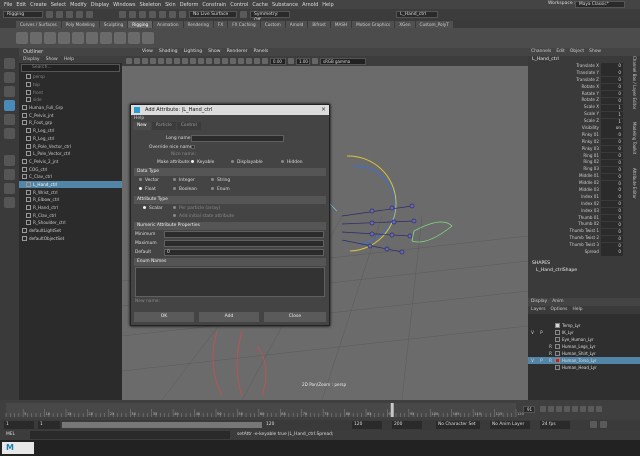 This screenshot has width=640, height=456. I want to click on prefs-icon, so click(603, 424).